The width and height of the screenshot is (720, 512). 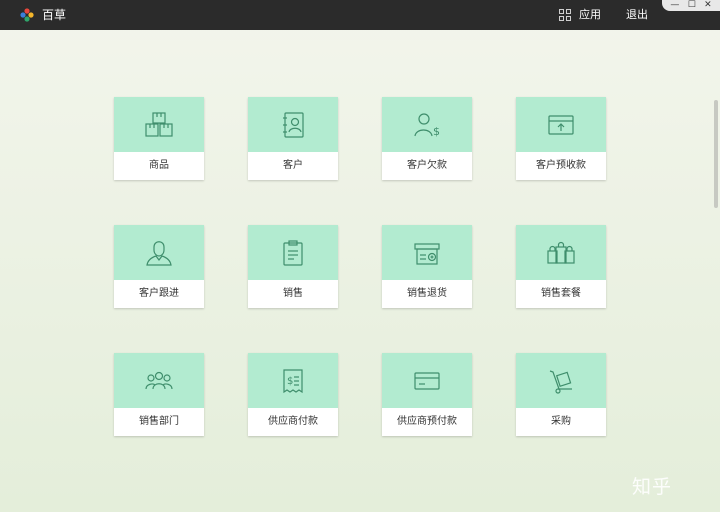 I want to click on app-logo-icon, so click(x=27, y=15).